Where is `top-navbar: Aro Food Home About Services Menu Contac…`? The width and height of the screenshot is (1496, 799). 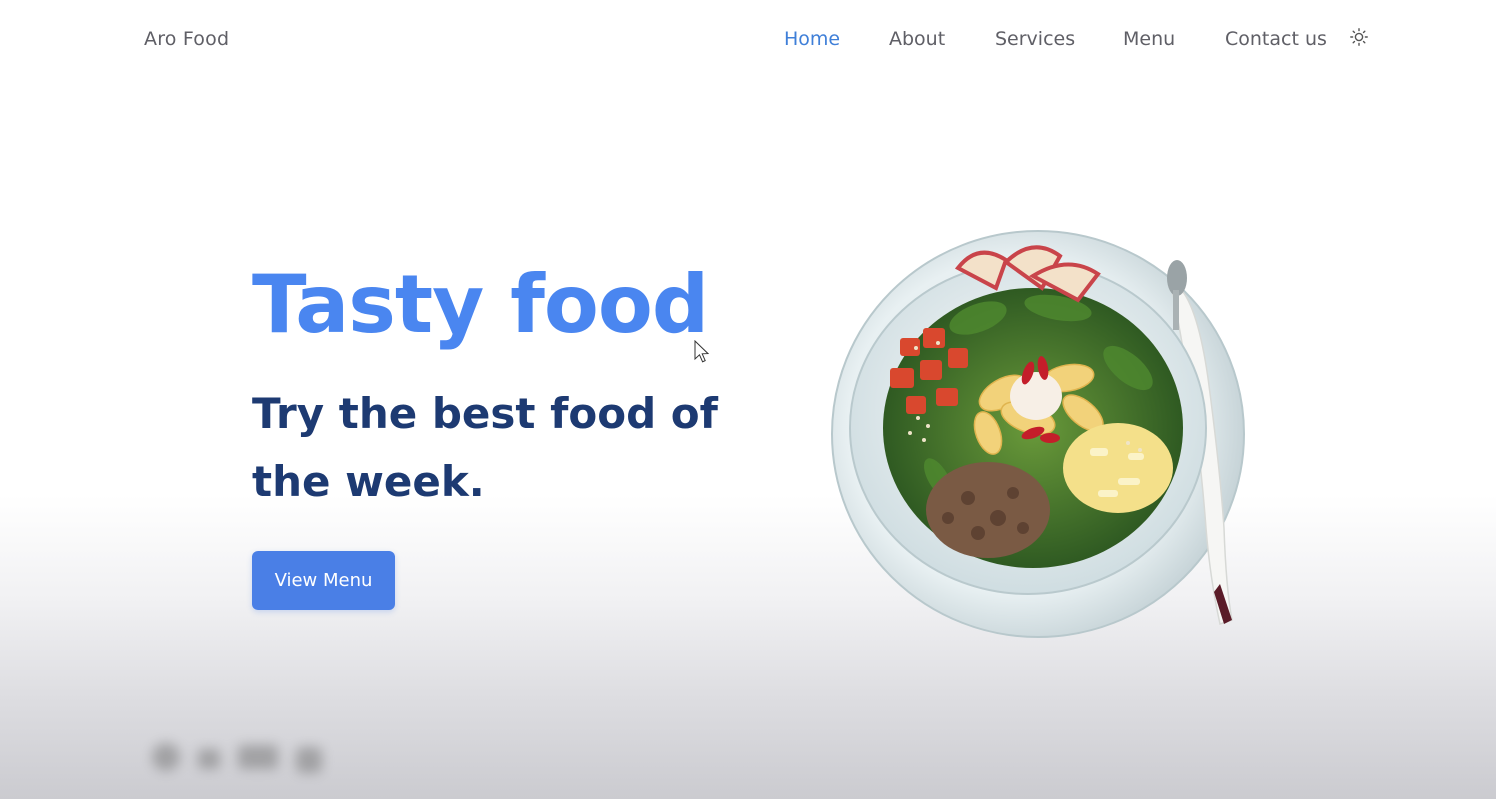
top-navbar: Aro Food Home About Services Menu Contac… is located at coordinates (748, 39).